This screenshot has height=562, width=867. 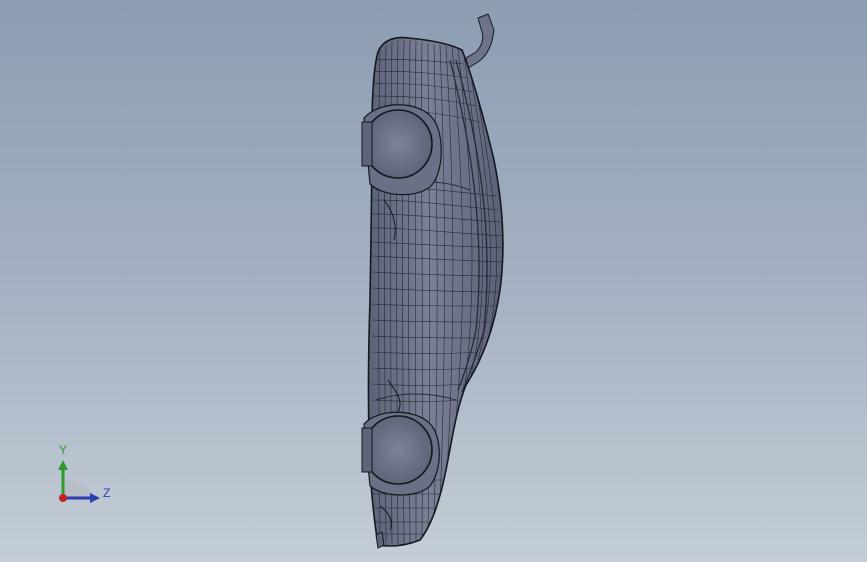 What do you see at coordinates (63, 450) in the screenshot?
I see `axis-y-label: Y` at bounding box center [63, 450].